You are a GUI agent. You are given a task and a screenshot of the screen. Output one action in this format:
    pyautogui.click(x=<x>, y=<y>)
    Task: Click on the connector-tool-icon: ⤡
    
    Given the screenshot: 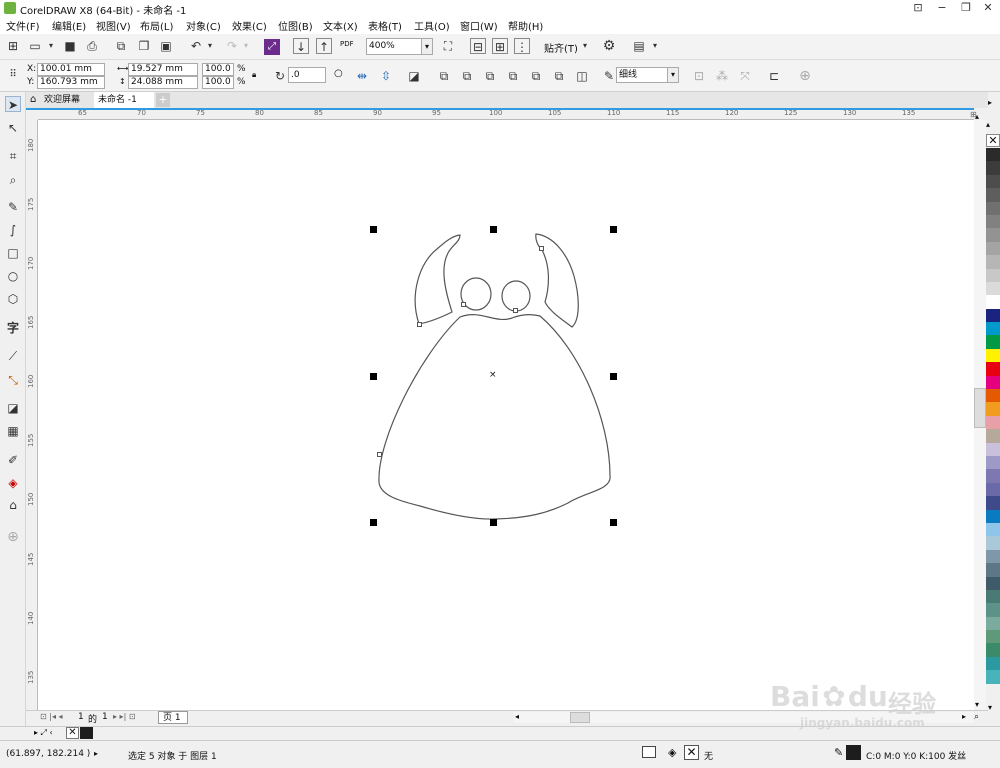 What is the action you would take?
    pyautogui.click(x=13, y=380)
    